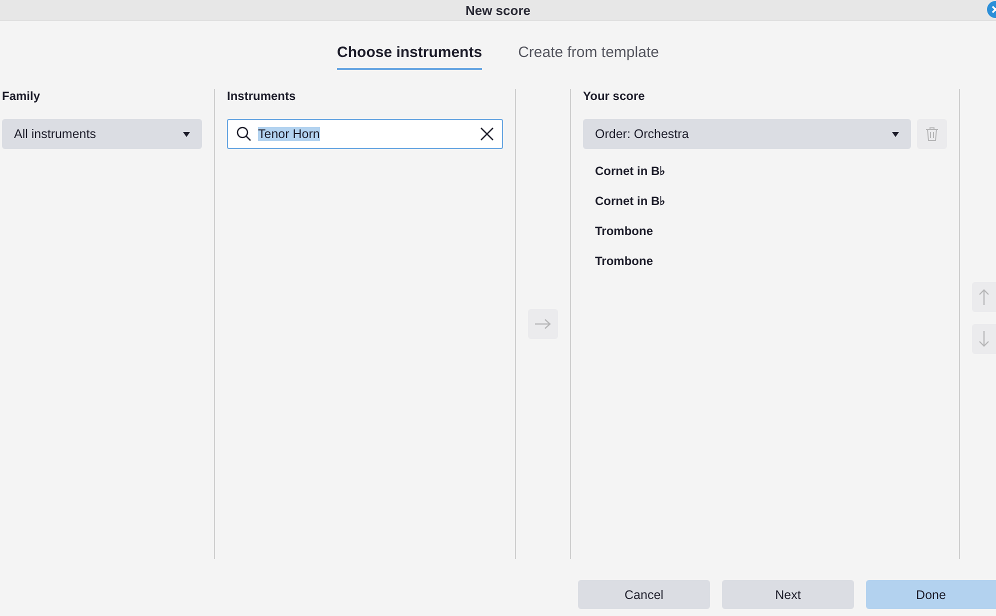  Describe the element at coordinates (55, 134) in the screenshot. I see `dropdown-text: All instruments` at that location.